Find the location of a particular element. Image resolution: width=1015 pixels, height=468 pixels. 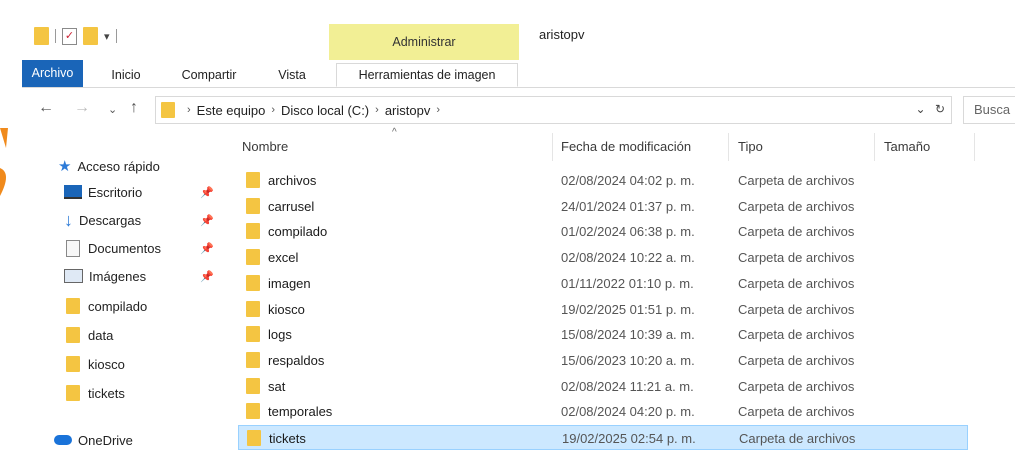

address-controls: ⌄ ↻ is located at coordinates (930, 109).